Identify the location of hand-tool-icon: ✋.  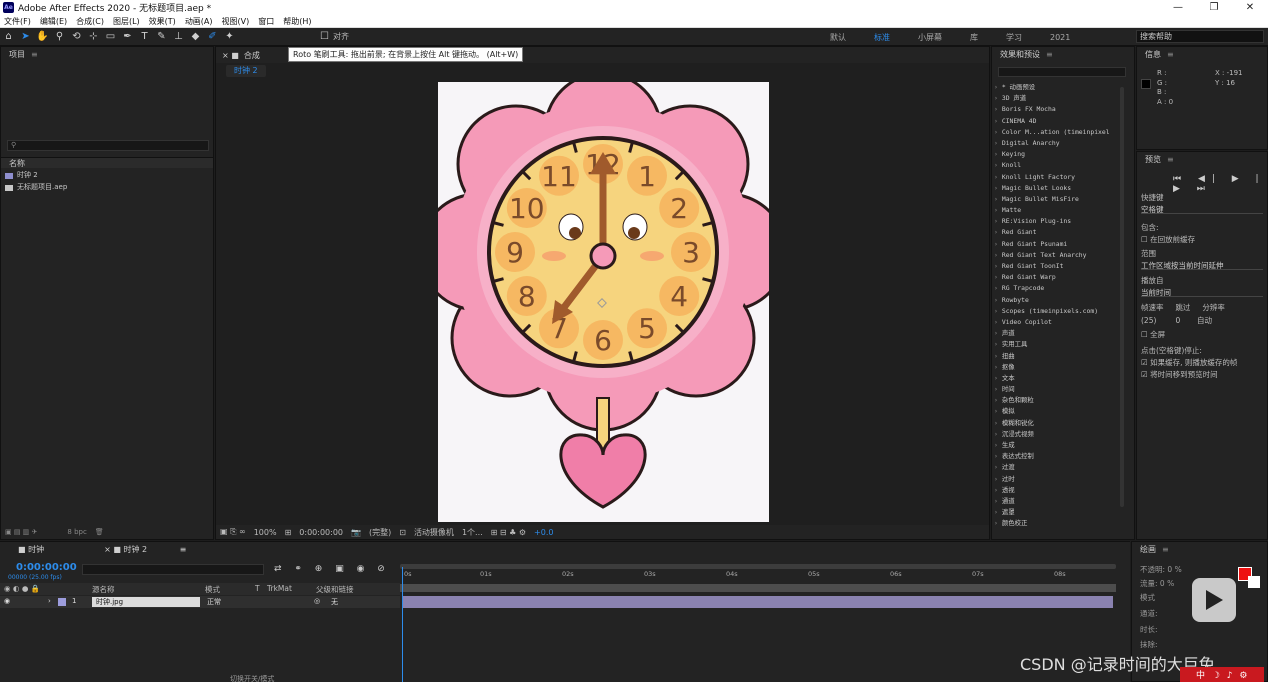
(42, 36).